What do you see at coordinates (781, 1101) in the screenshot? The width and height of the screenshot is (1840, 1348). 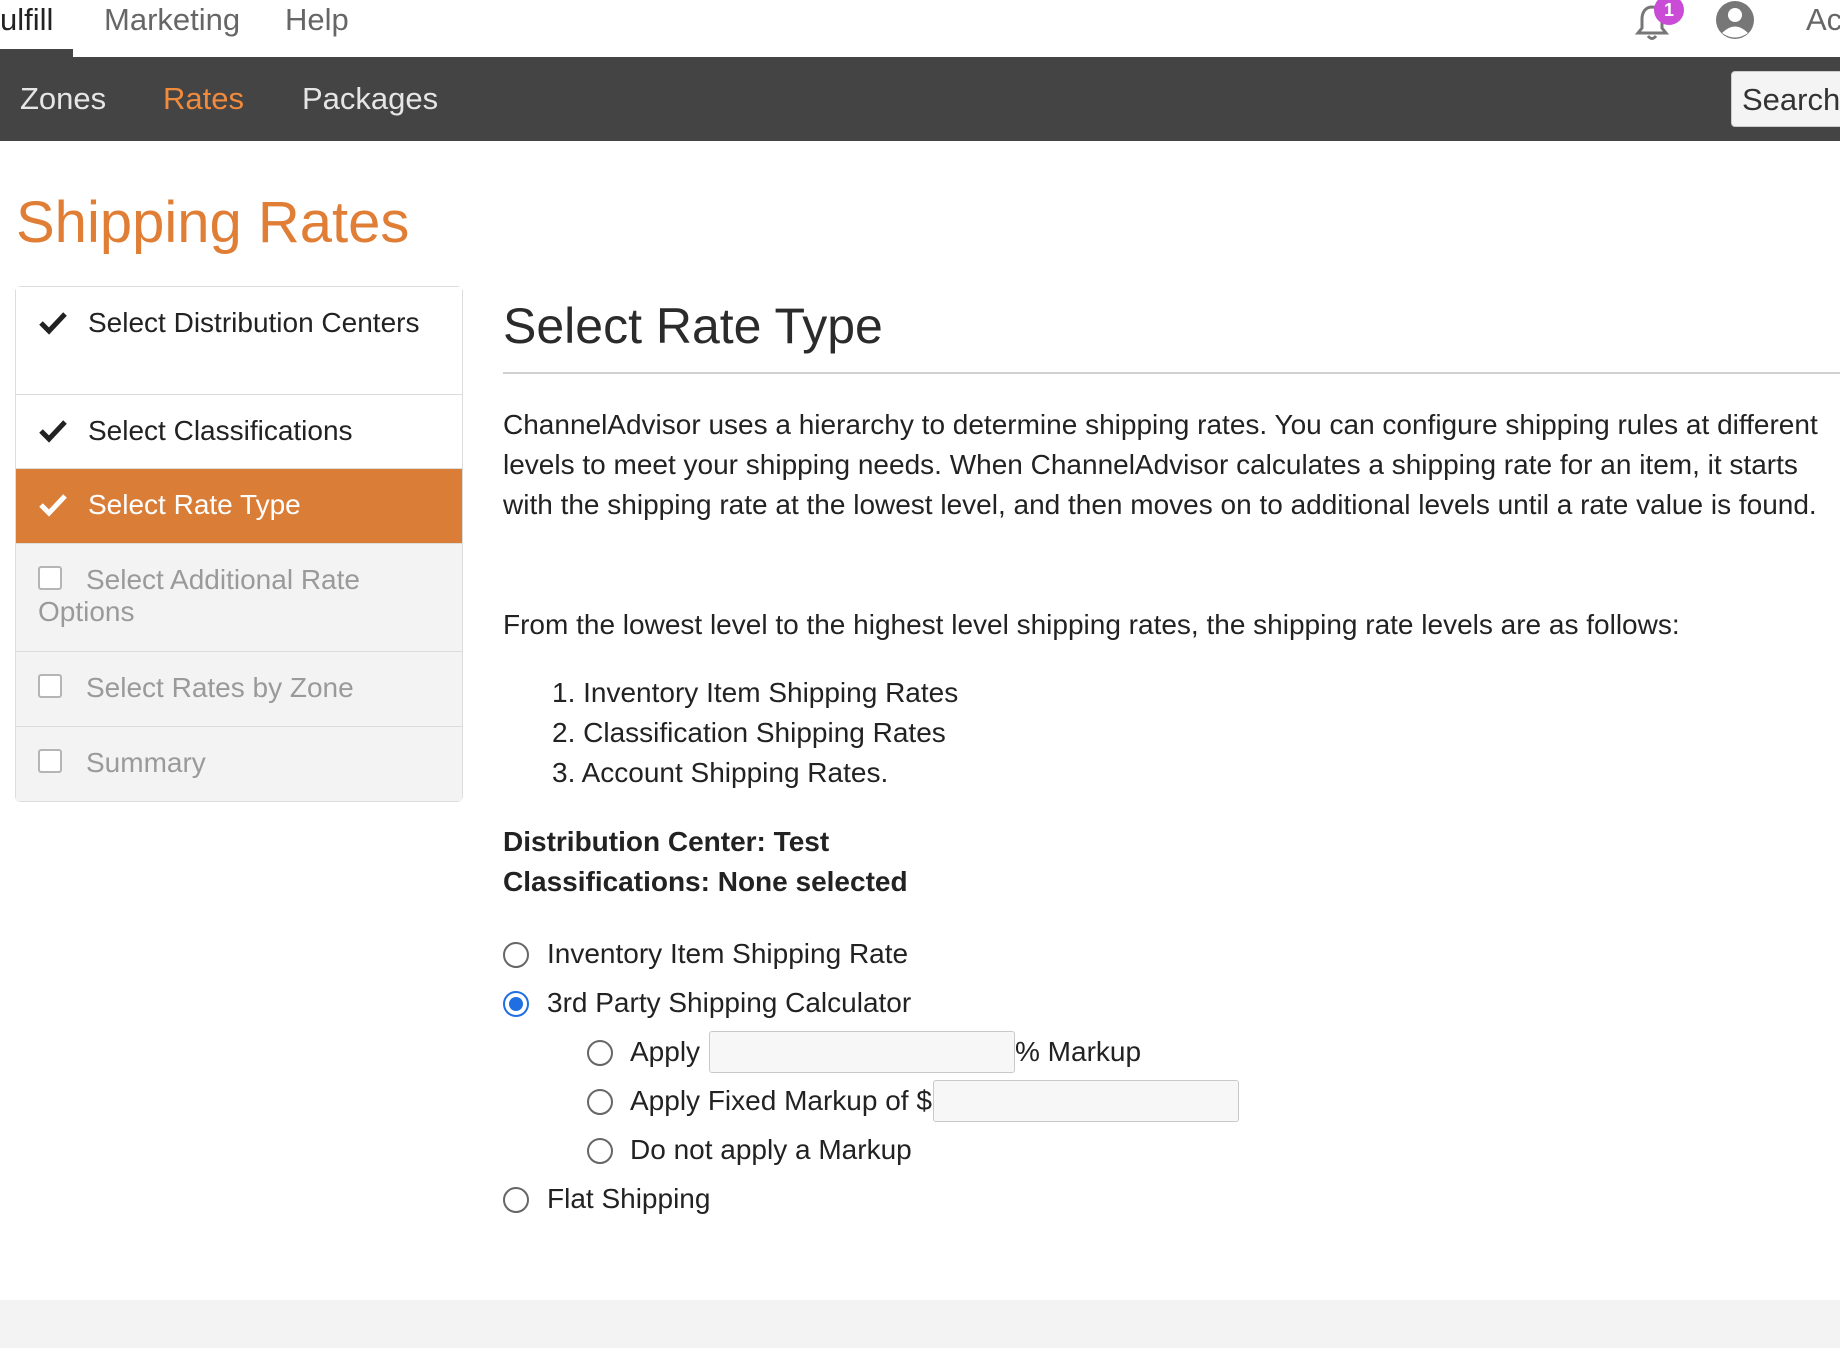 I see `option-label-fixed-markup: Apply Fixed Markup of $` at bounding box center [781, 1101].